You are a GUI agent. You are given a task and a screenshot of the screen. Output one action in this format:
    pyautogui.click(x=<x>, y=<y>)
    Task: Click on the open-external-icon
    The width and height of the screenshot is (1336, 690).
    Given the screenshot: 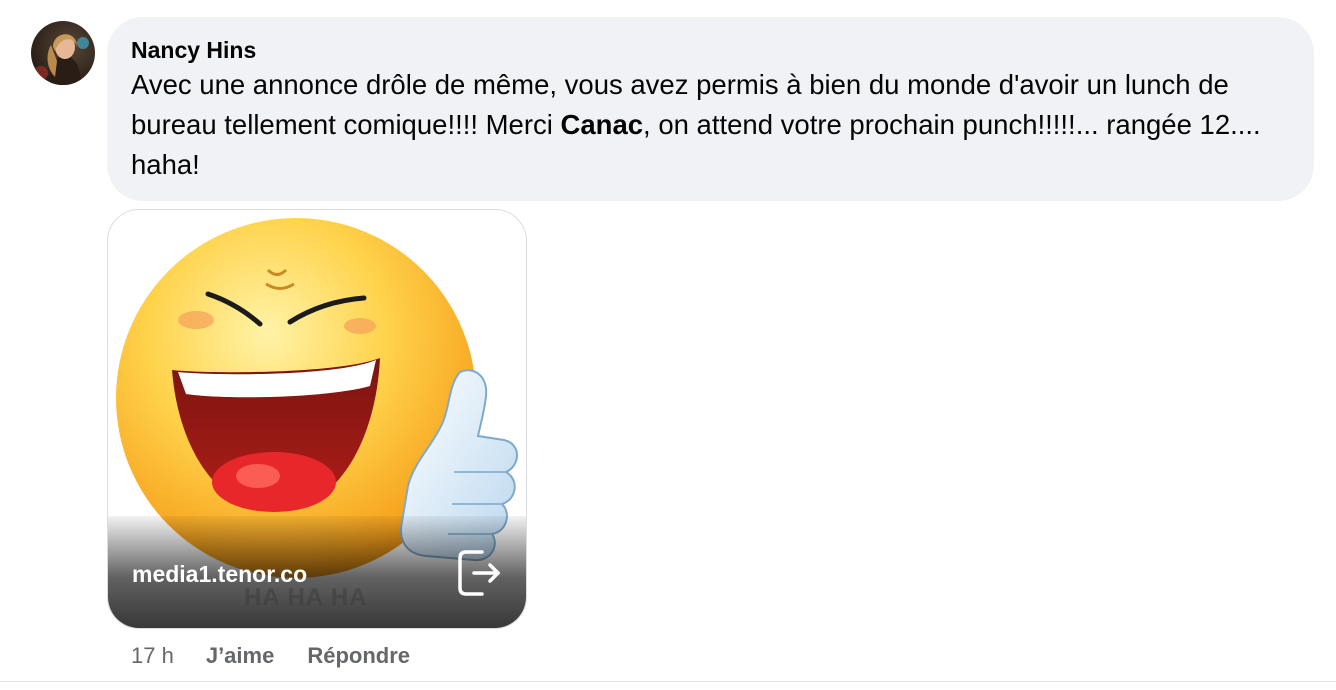 What is the action you would take?
    pyautogui.click(x=480, y=573)
    